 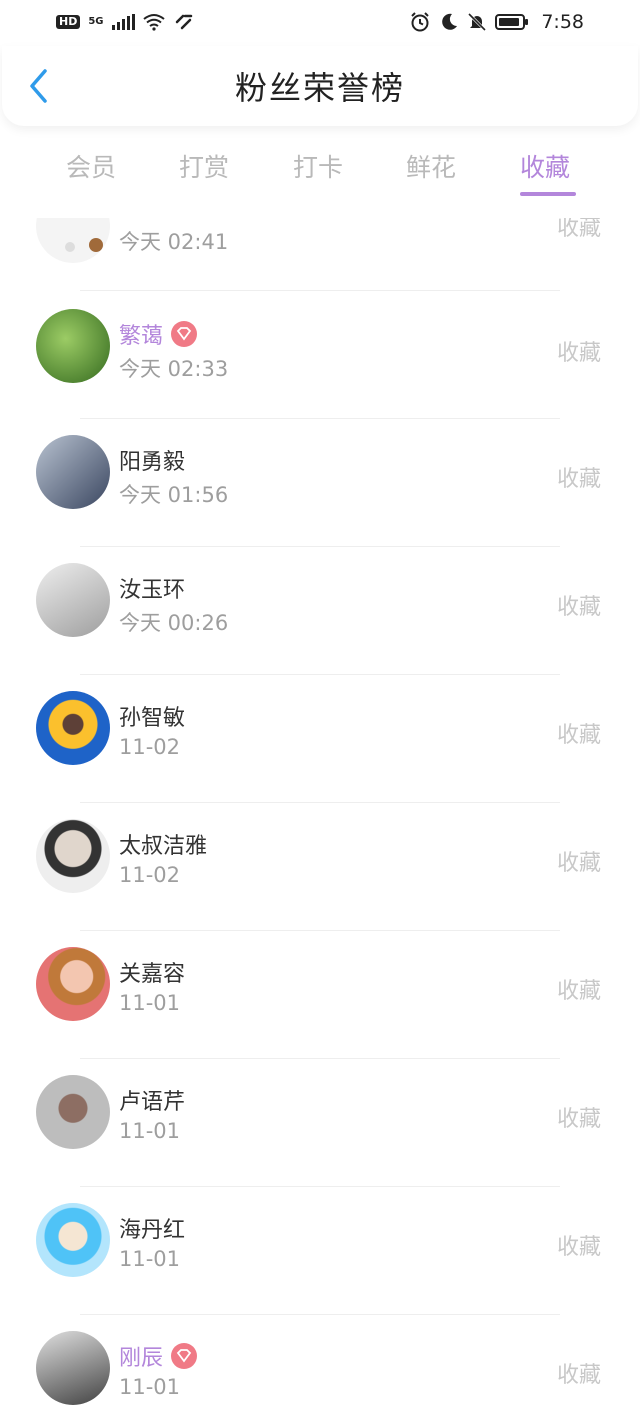 I want to click on active-tab-indicator, so click(x=548, y=194).